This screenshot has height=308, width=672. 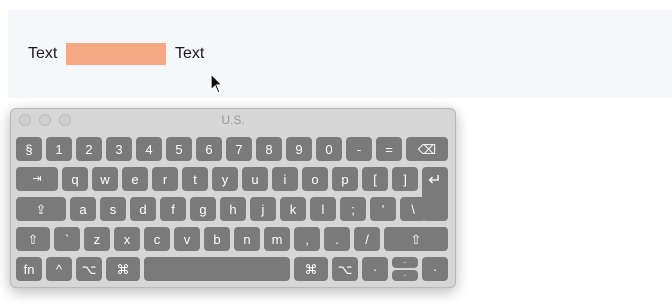 I want to click on key-p: p, so click(x=345, y=179).